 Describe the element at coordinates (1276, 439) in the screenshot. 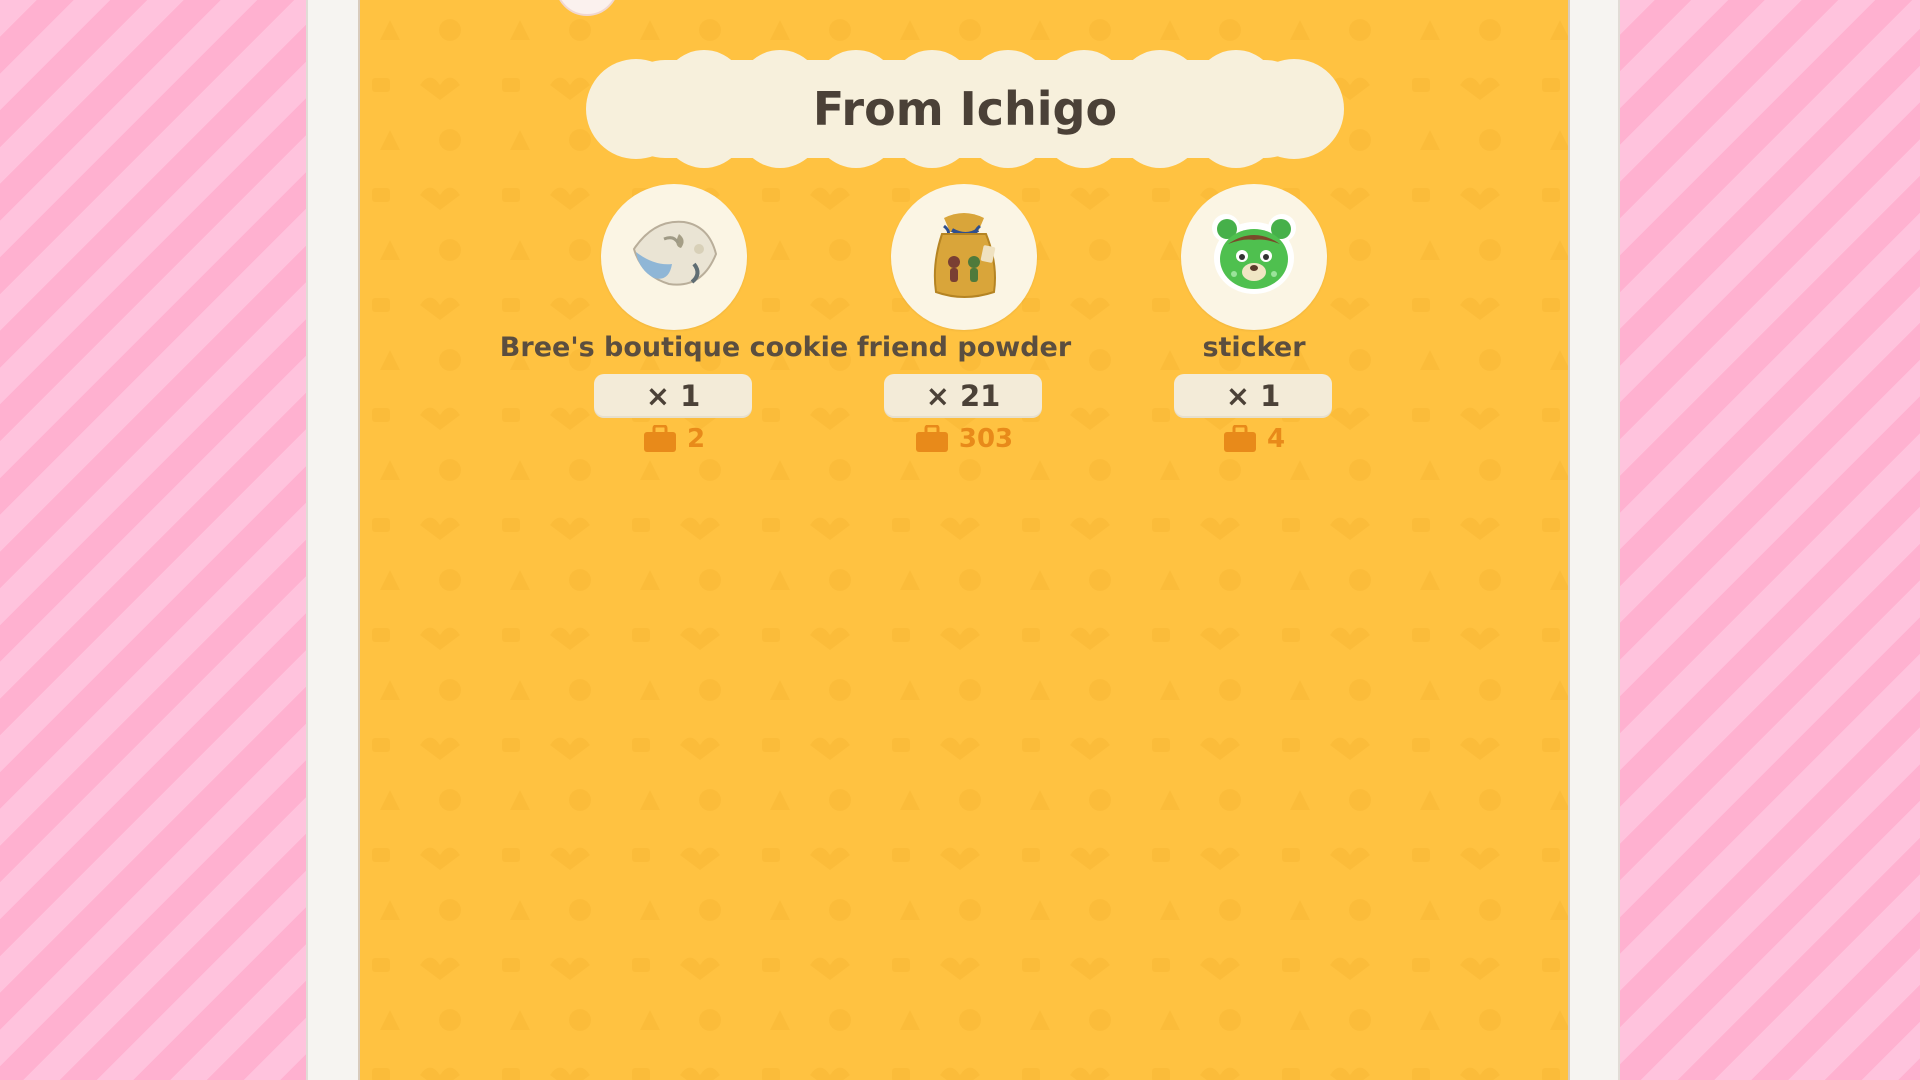

I see `bag-count: 4` at that location.